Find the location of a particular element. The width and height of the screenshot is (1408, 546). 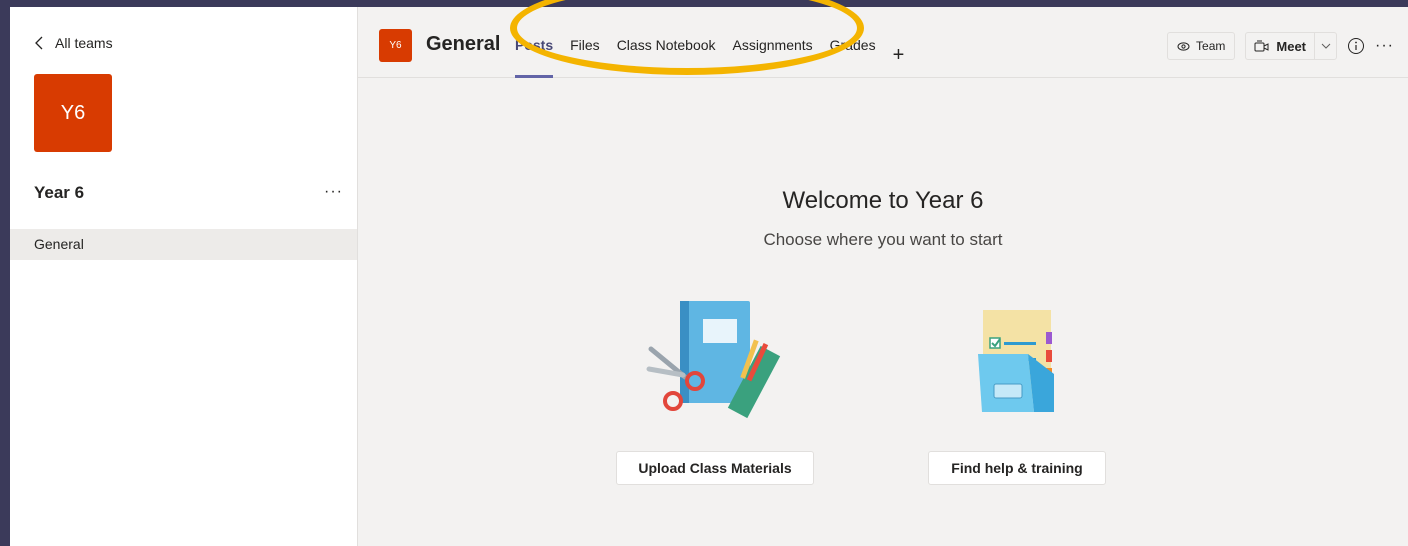

meet-button: Meet is located at coordinates (1280, 46).